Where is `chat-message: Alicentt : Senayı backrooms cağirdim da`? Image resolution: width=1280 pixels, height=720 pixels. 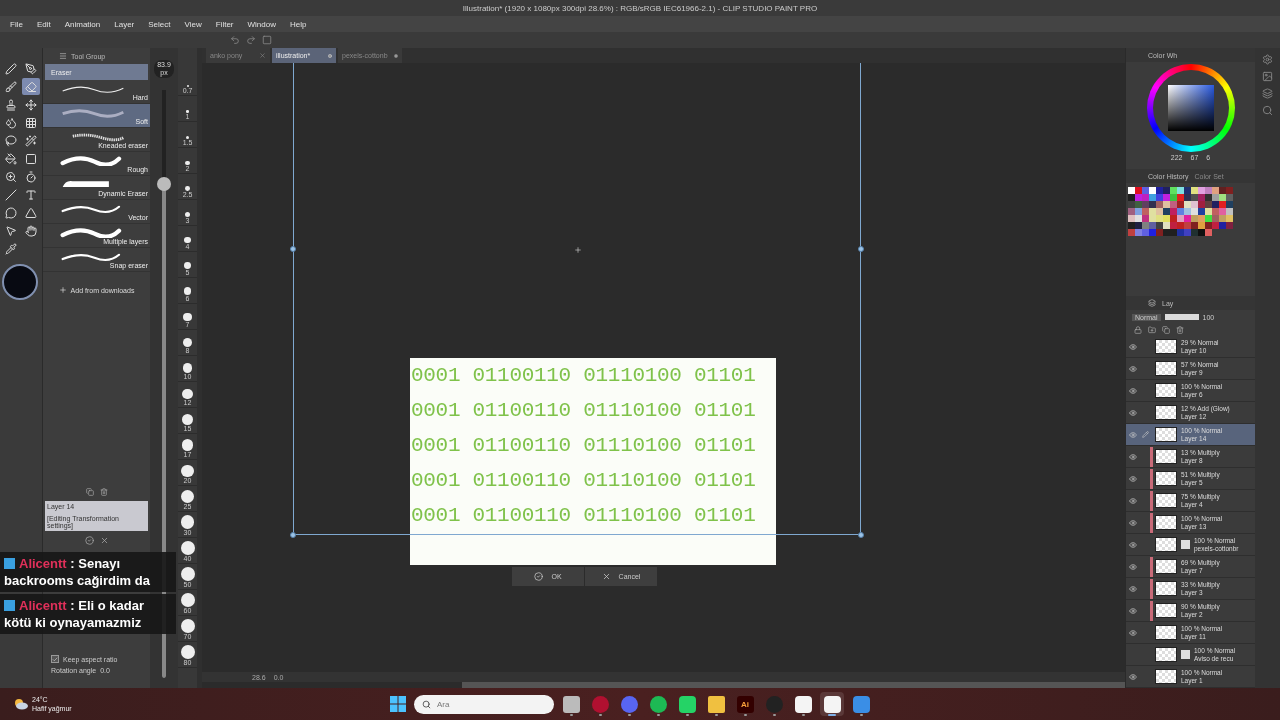
chat-message: Alicentt : Senayı backrooms cağirdim da is located at coordinates (88, 572).